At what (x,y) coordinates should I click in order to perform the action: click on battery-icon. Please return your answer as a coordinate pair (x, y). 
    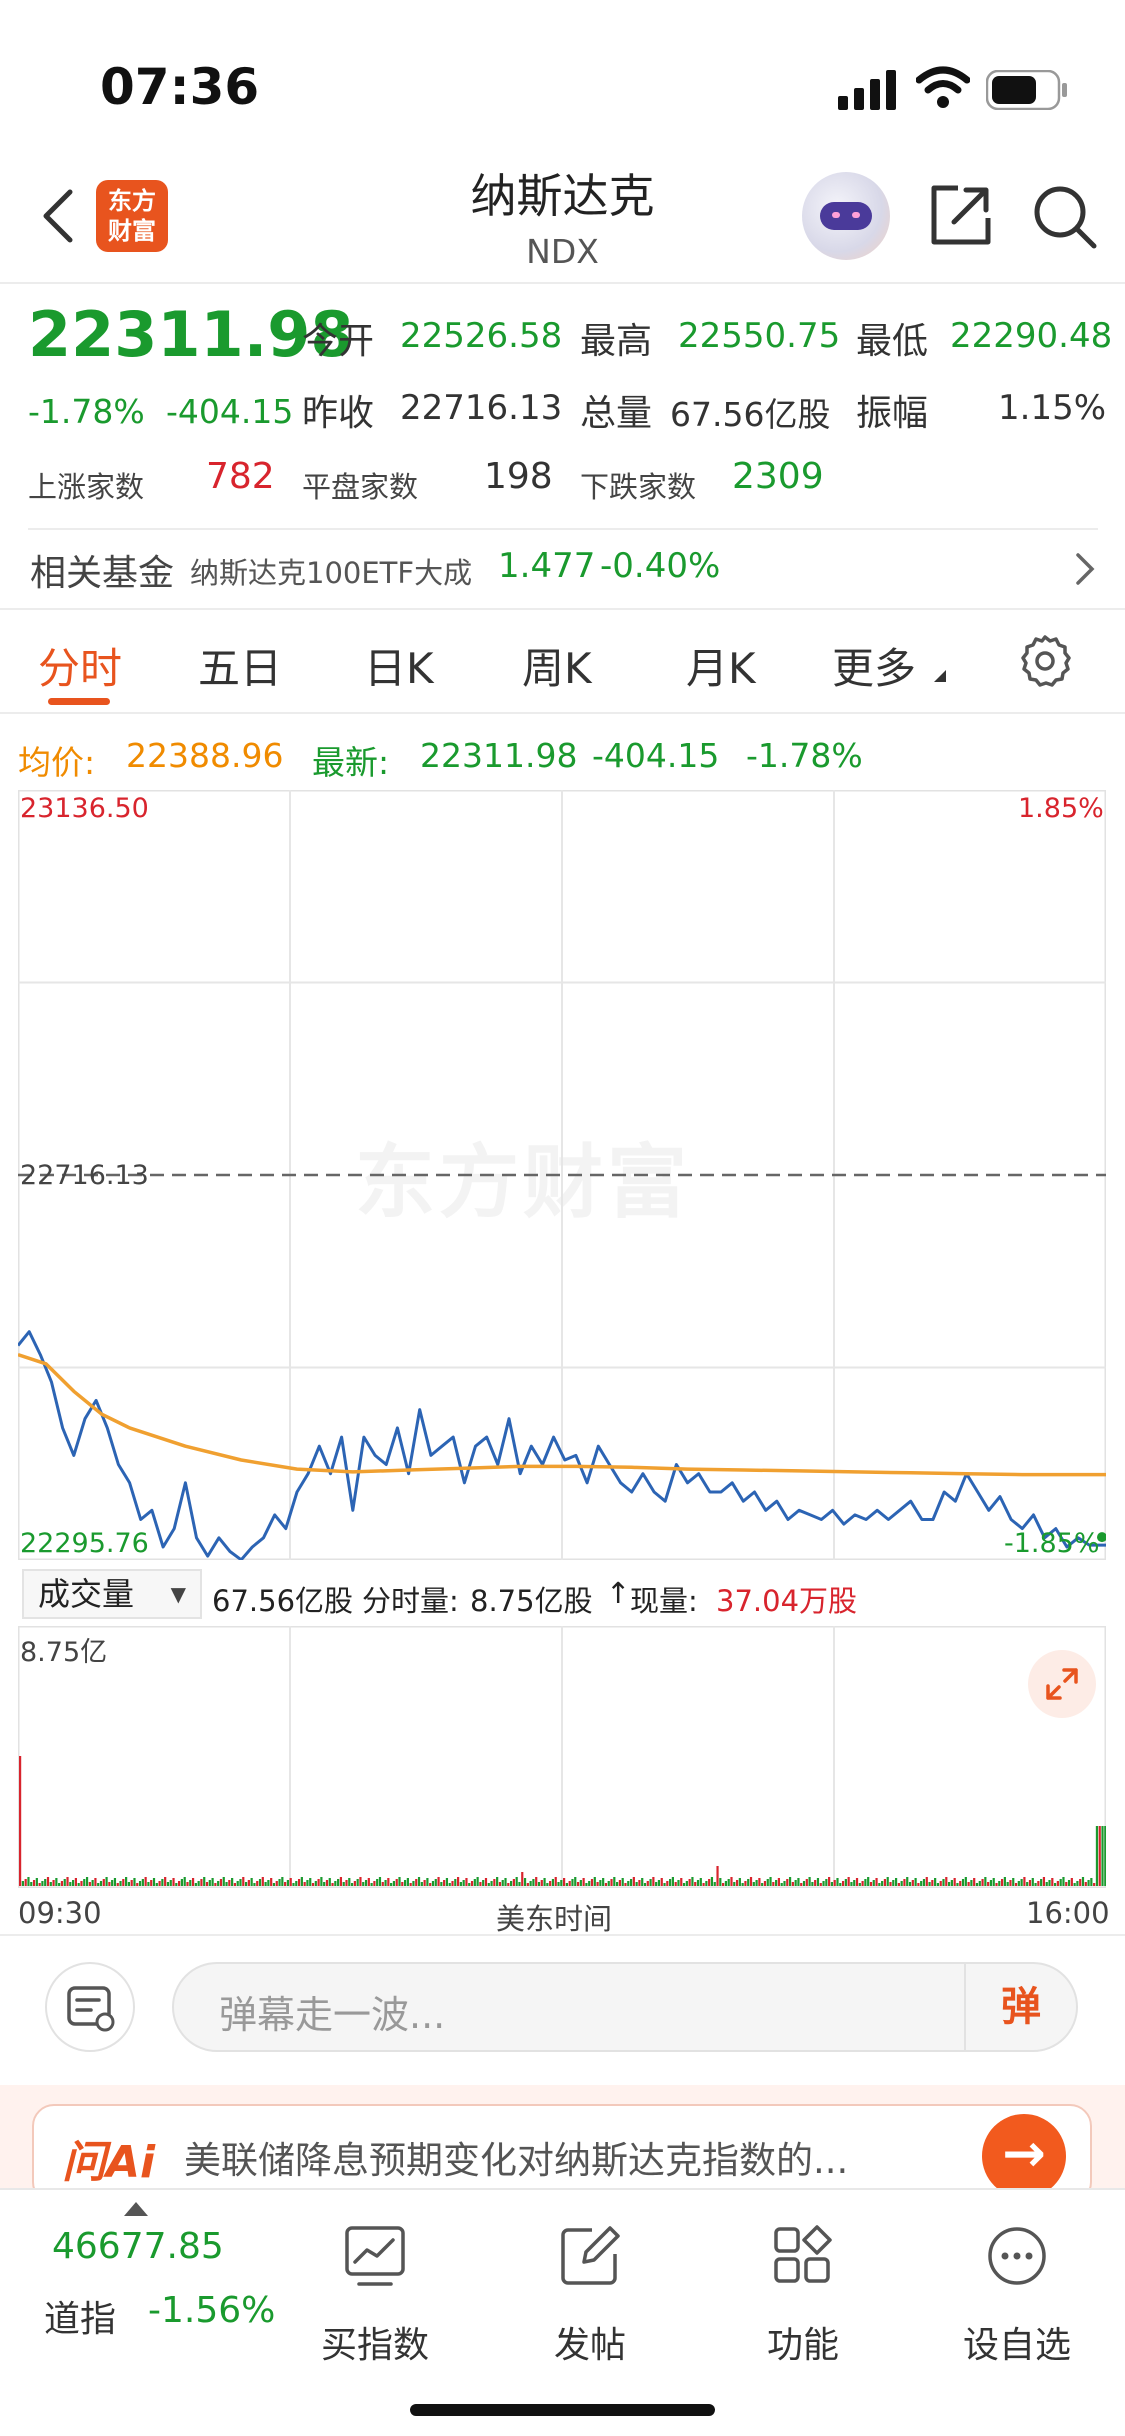
    Looking at the image, I should click on (1026, 90).